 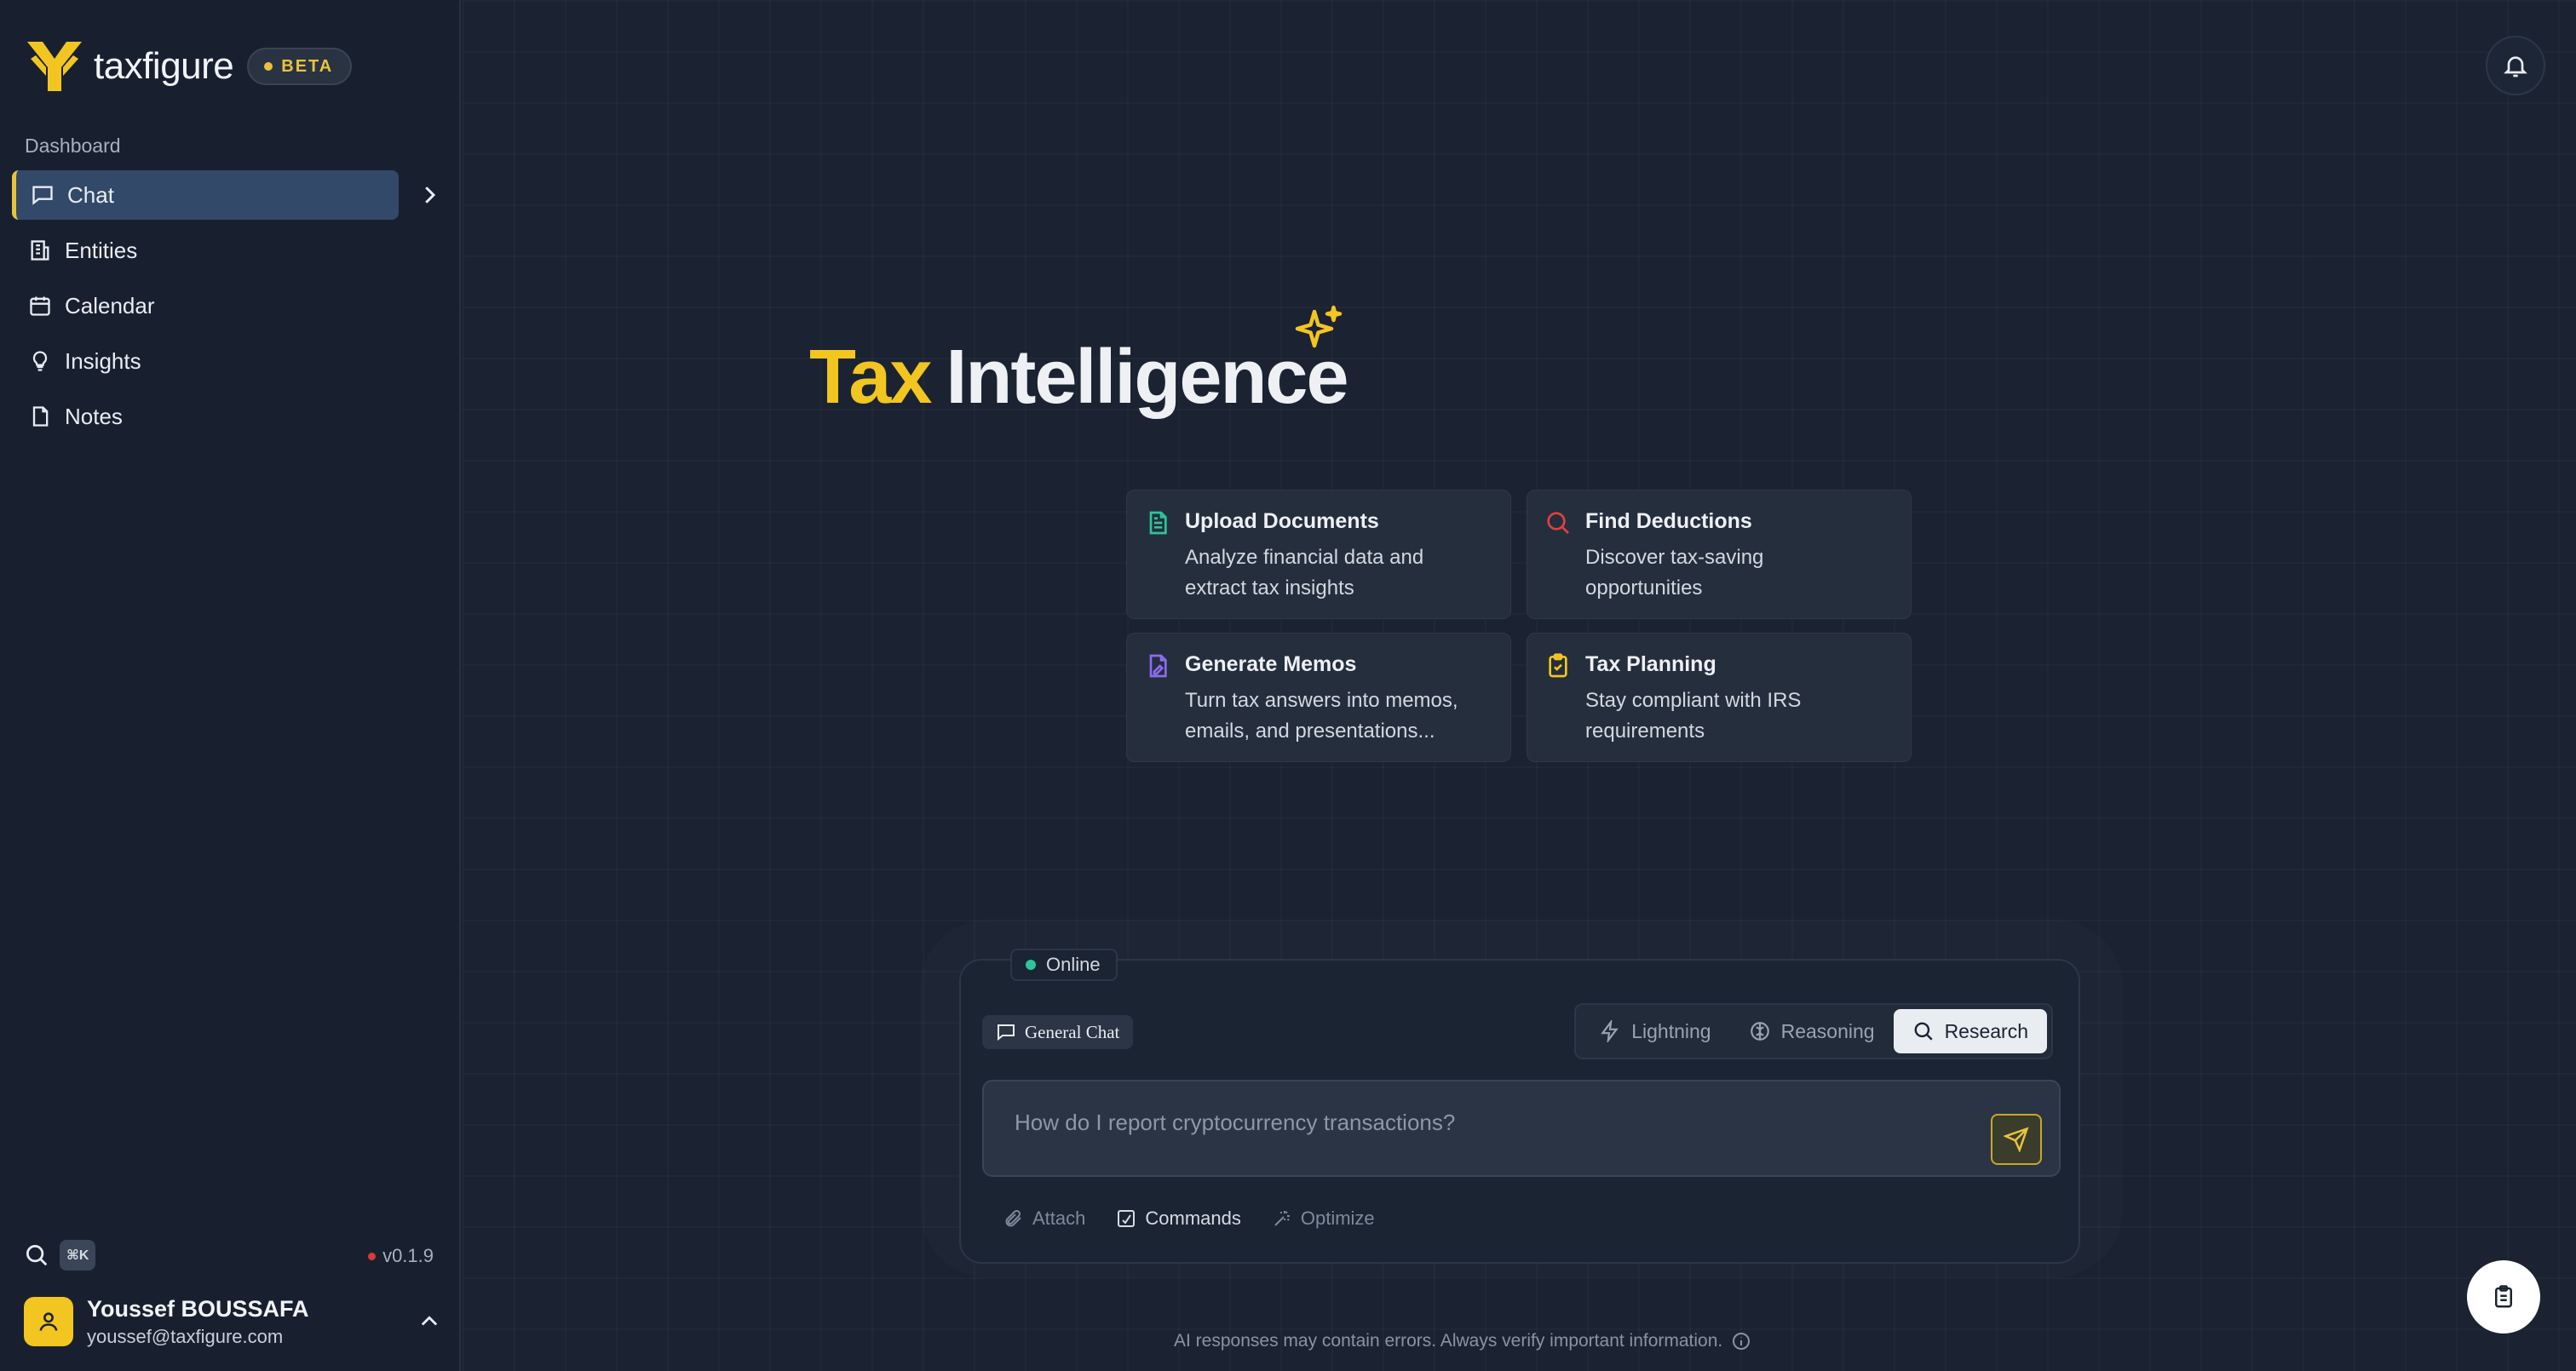 I want to click on clipboard-fab-button, so click(x=2504, y=1297).